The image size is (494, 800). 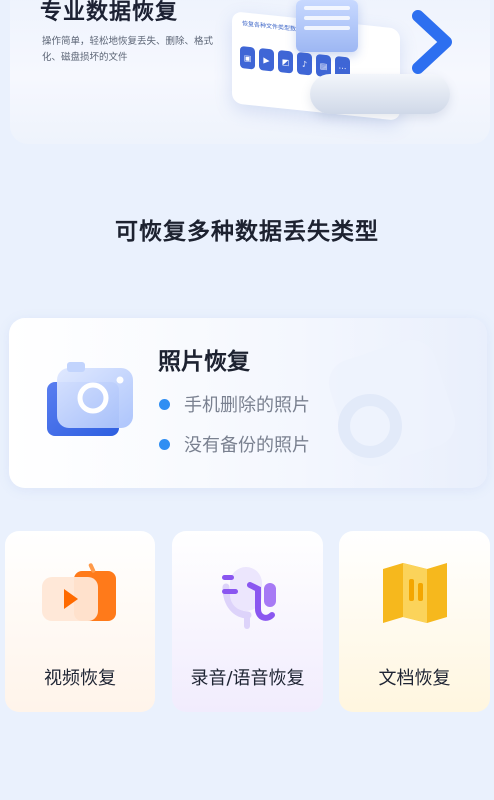 What do you see at coordinates (272, 27) in the screenshot?
I see `banner-illustration-label: 恢复各种文件类型数据` at bounding box center [272, 27].